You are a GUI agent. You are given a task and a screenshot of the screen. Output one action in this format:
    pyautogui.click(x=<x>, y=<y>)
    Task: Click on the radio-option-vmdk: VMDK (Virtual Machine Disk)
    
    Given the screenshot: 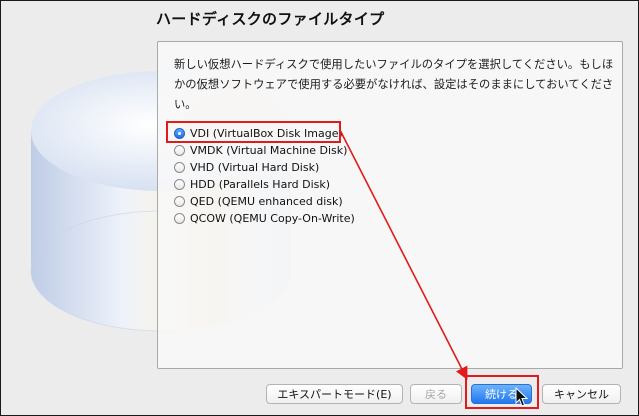 What is the action you would take?
    pyautogui.click(x=264, y=150)
    